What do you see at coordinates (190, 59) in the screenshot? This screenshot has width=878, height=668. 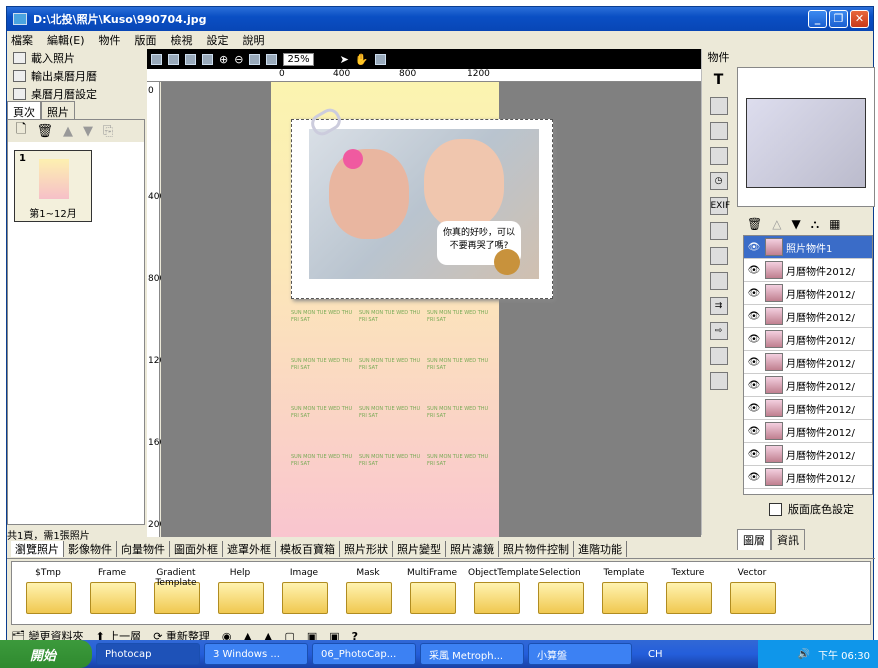 I see `copy-object-icon` at bounding box center [190, 59].